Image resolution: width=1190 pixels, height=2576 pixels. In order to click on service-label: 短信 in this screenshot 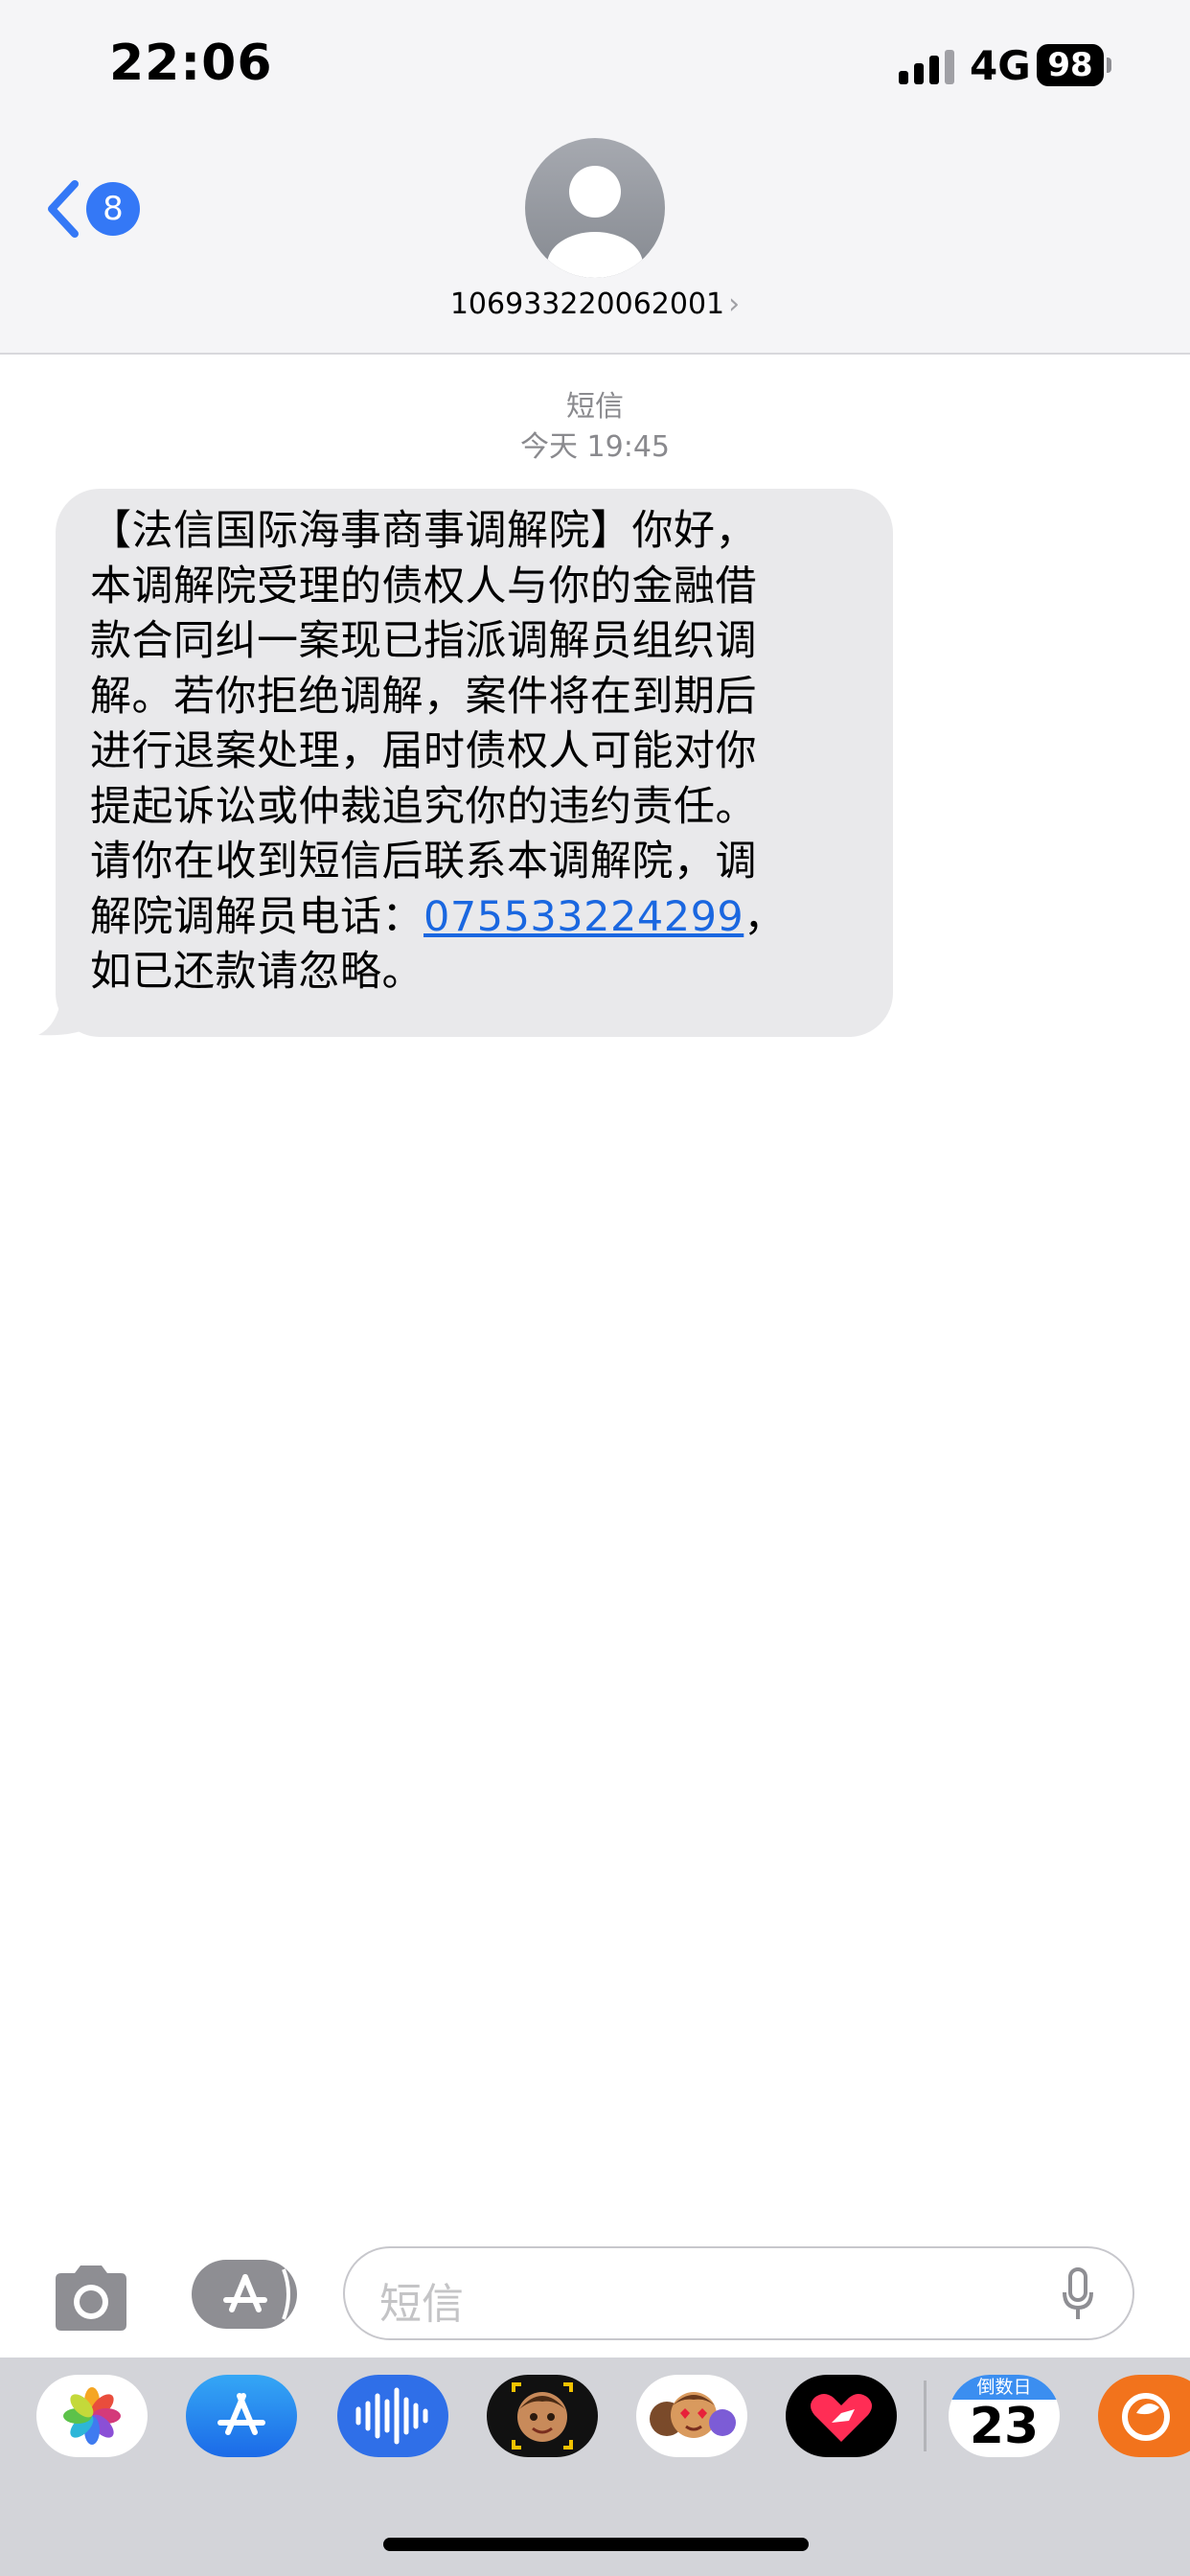, I will do `click(595, 407)`.